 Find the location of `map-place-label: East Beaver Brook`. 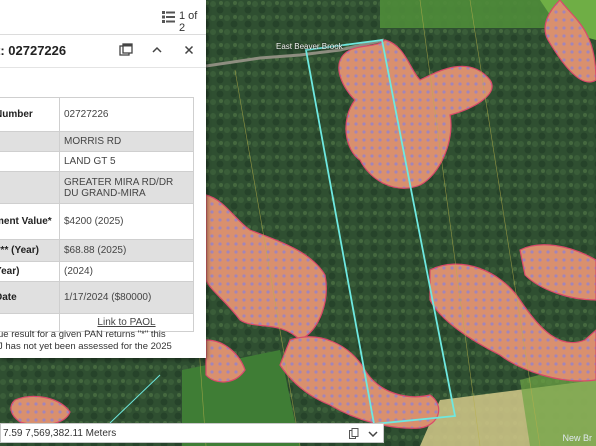

map-place-label: East Beaver Brook is located at coordinates (309, 46).